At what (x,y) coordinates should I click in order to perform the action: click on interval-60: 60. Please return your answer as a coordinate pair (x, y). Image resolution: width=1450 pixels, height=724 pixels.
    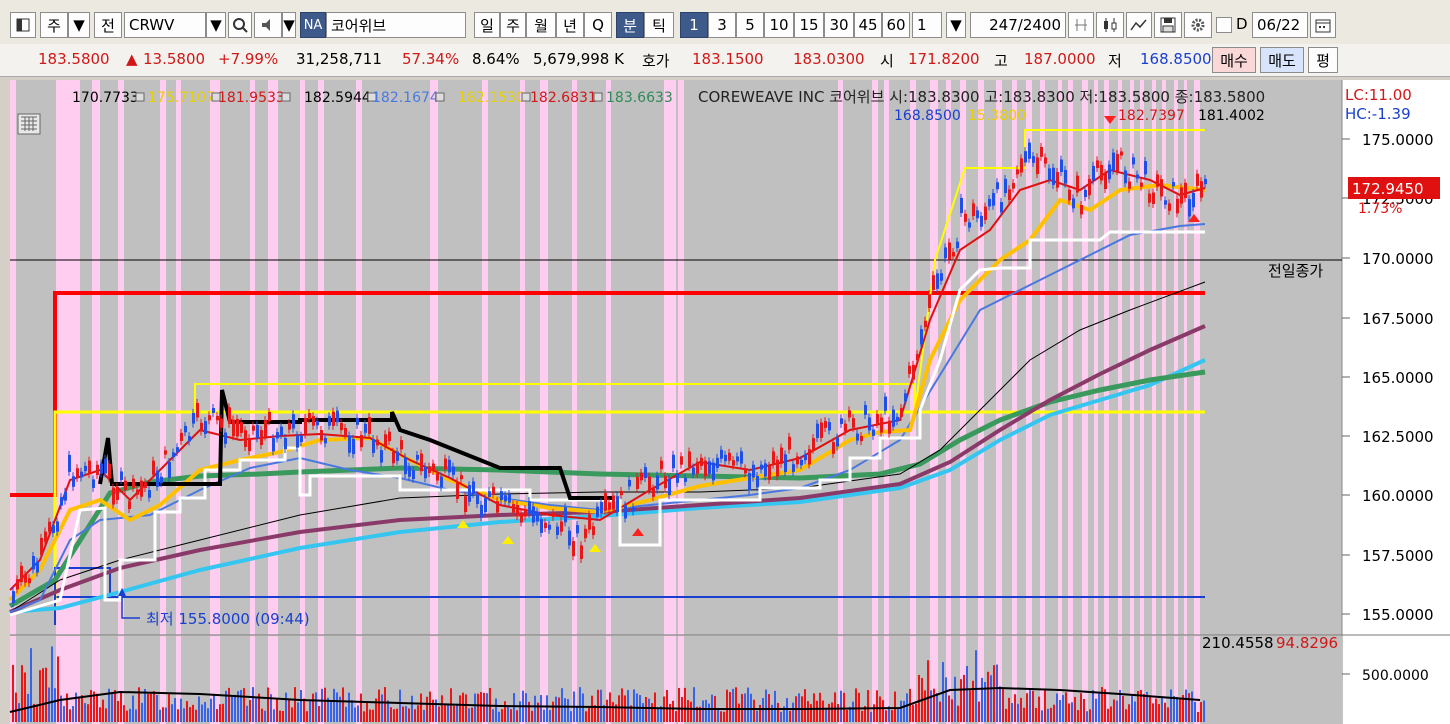
    Looking at the image, I should click on (896, 25).